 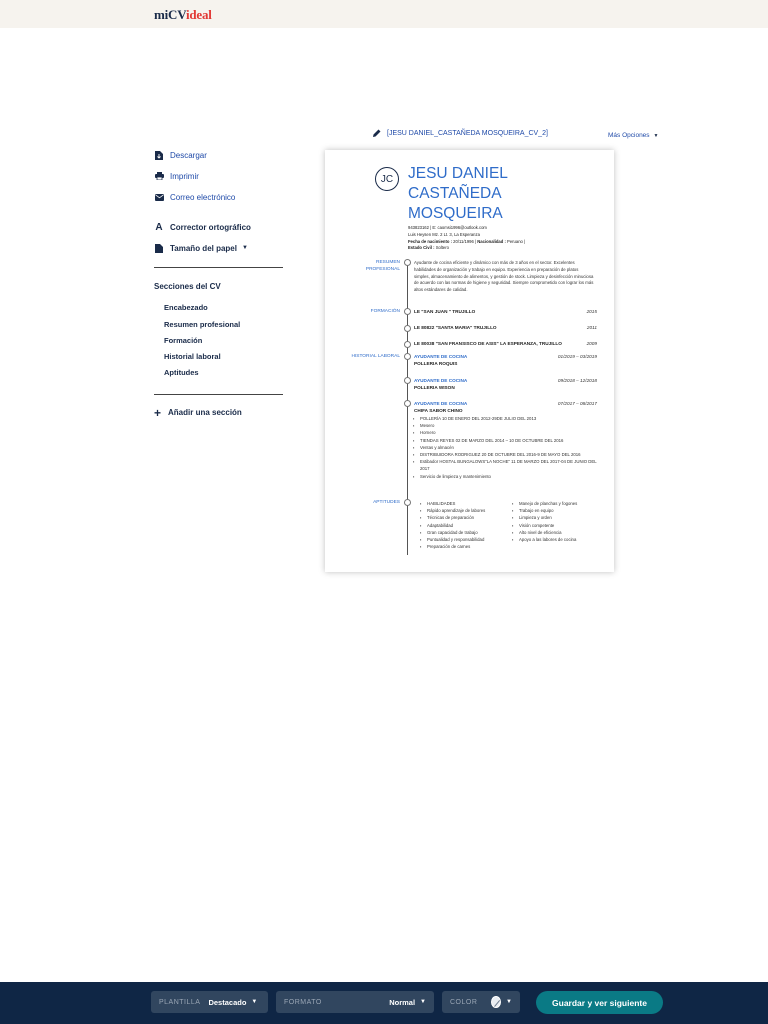 What do you see at coordinates (577, 403) in the screenshot?
I see `job-dates: 07/2017 – 08/2017` at bounding box center [577, 403].